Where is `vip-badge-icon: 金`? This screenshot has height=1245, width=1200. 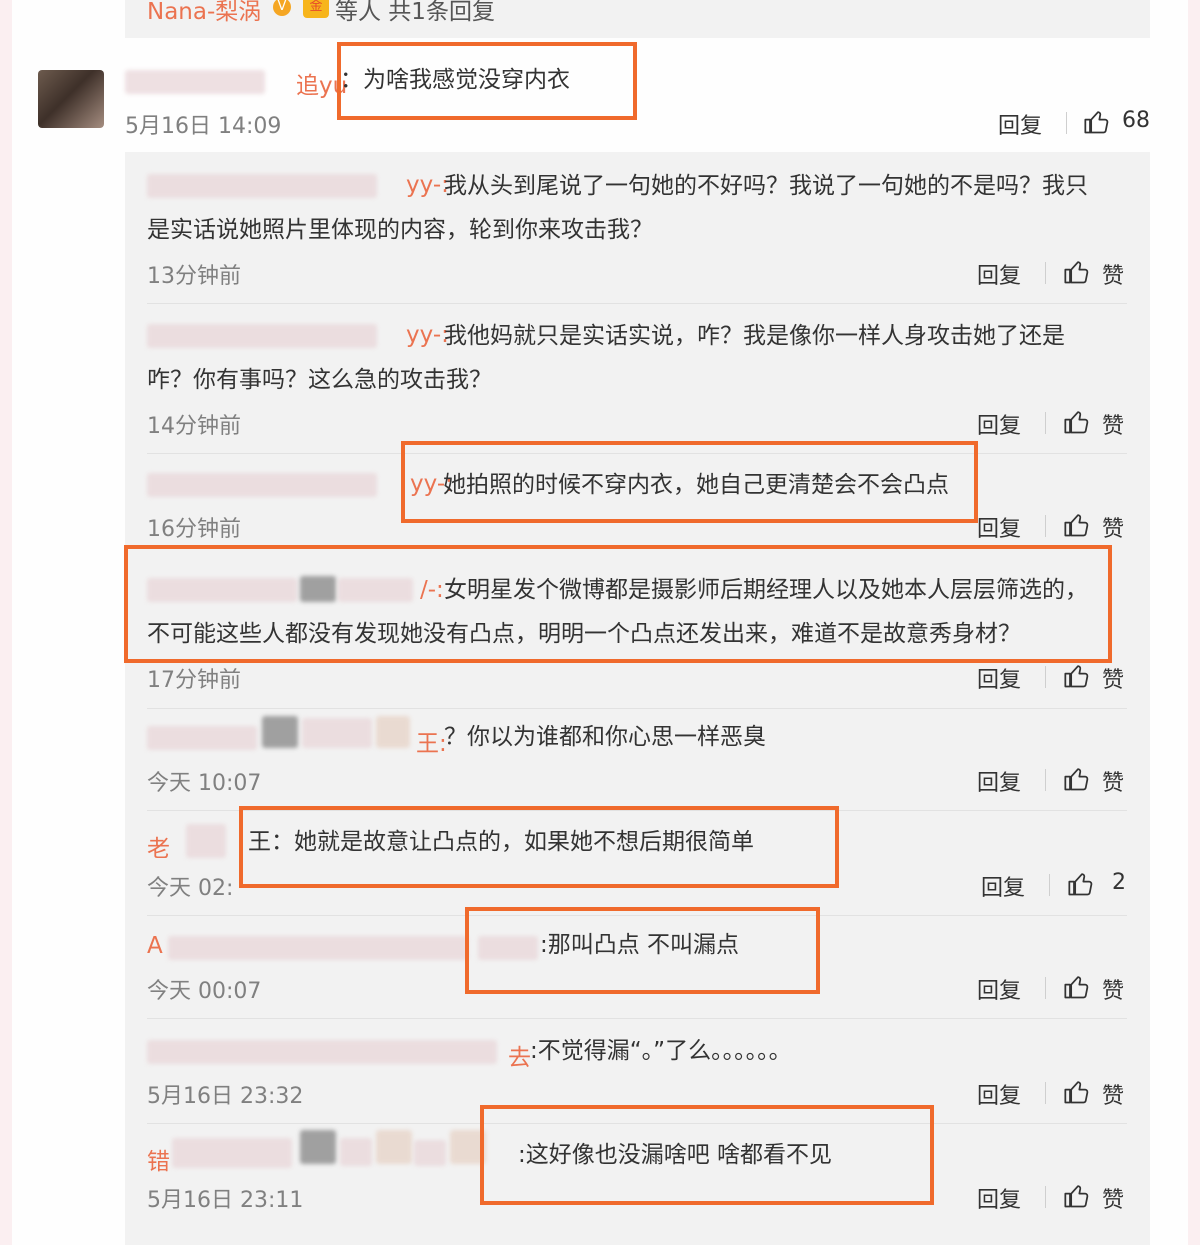 vip-badge-icon: 金 is located at coordinates (316, 9).